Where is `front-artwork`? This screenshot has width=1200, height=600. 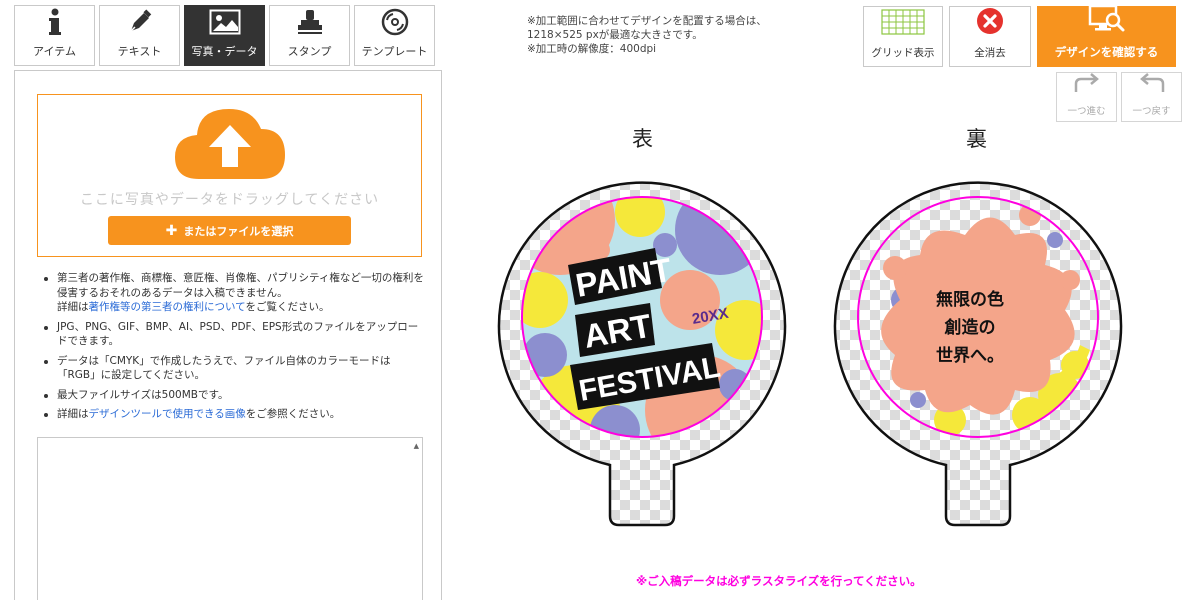
front-artwork is located at coordinates (642, 317).